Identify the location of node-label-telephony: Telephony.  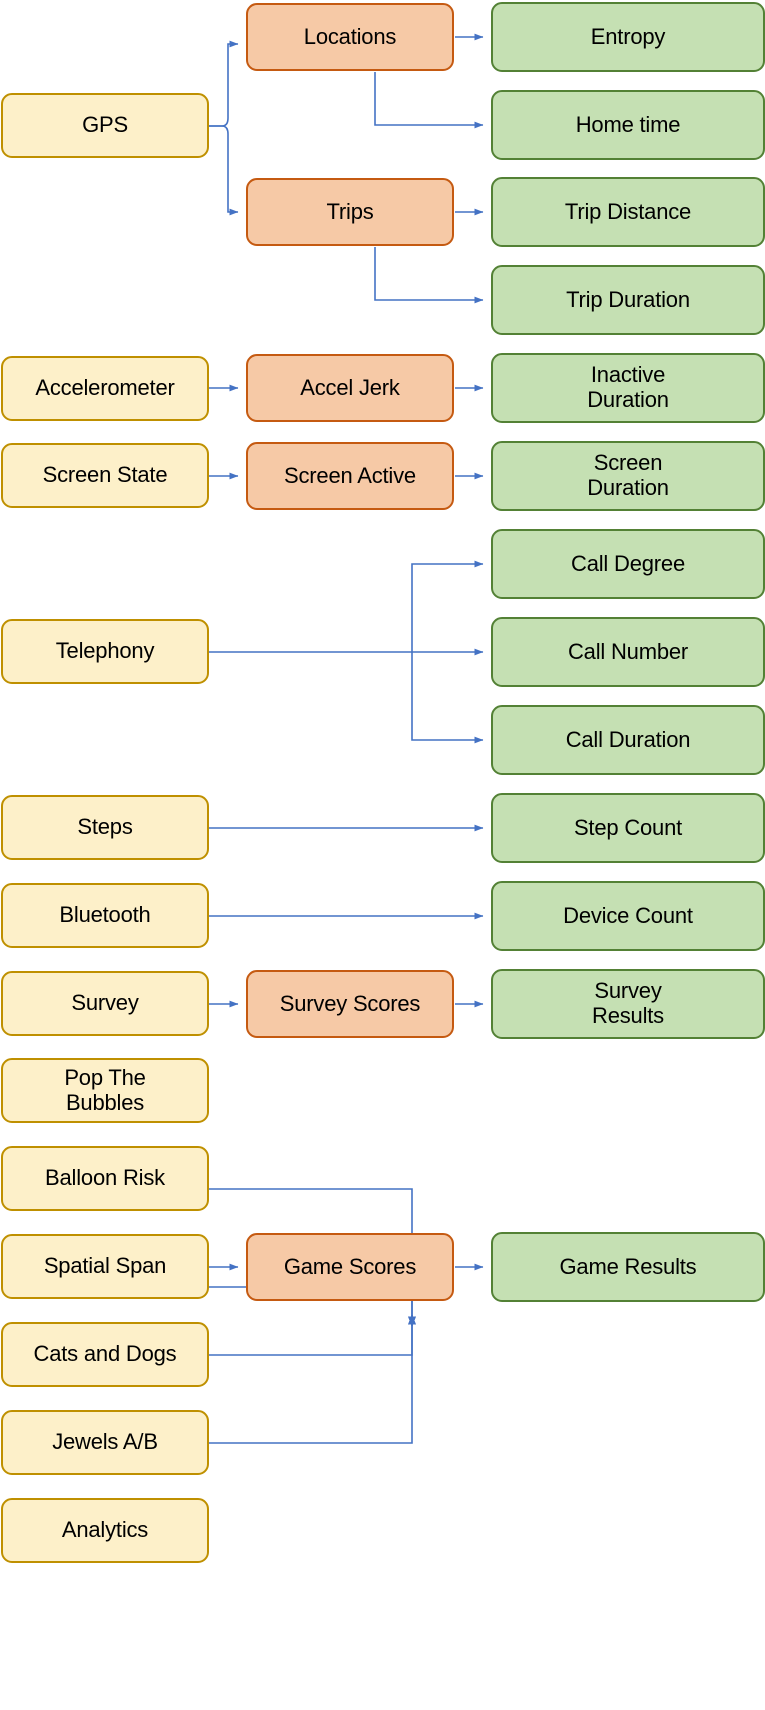
(105, 651).